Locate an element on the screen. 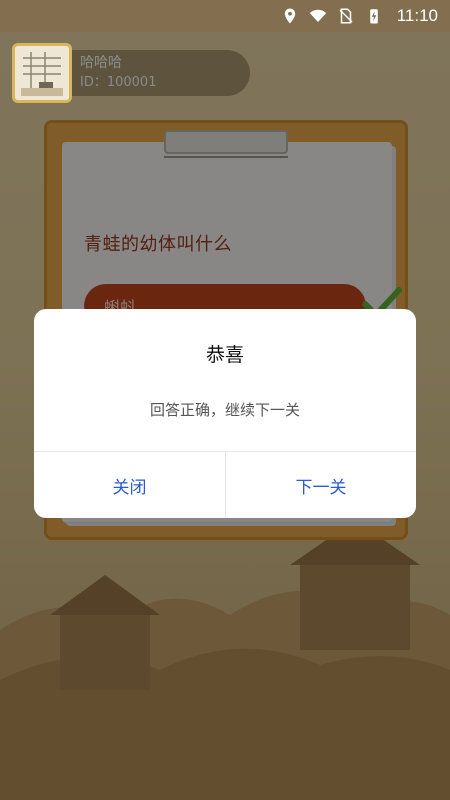 This screenshot has height=800, width=450. next-level-button-label: 下一关 is located at coordinates (321, 487).